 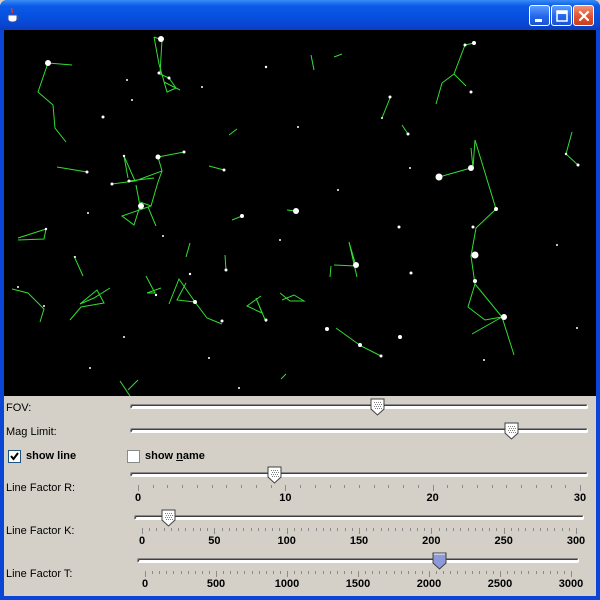 I want to click on show-line-checkbox-box, so click(x=14, y=456).